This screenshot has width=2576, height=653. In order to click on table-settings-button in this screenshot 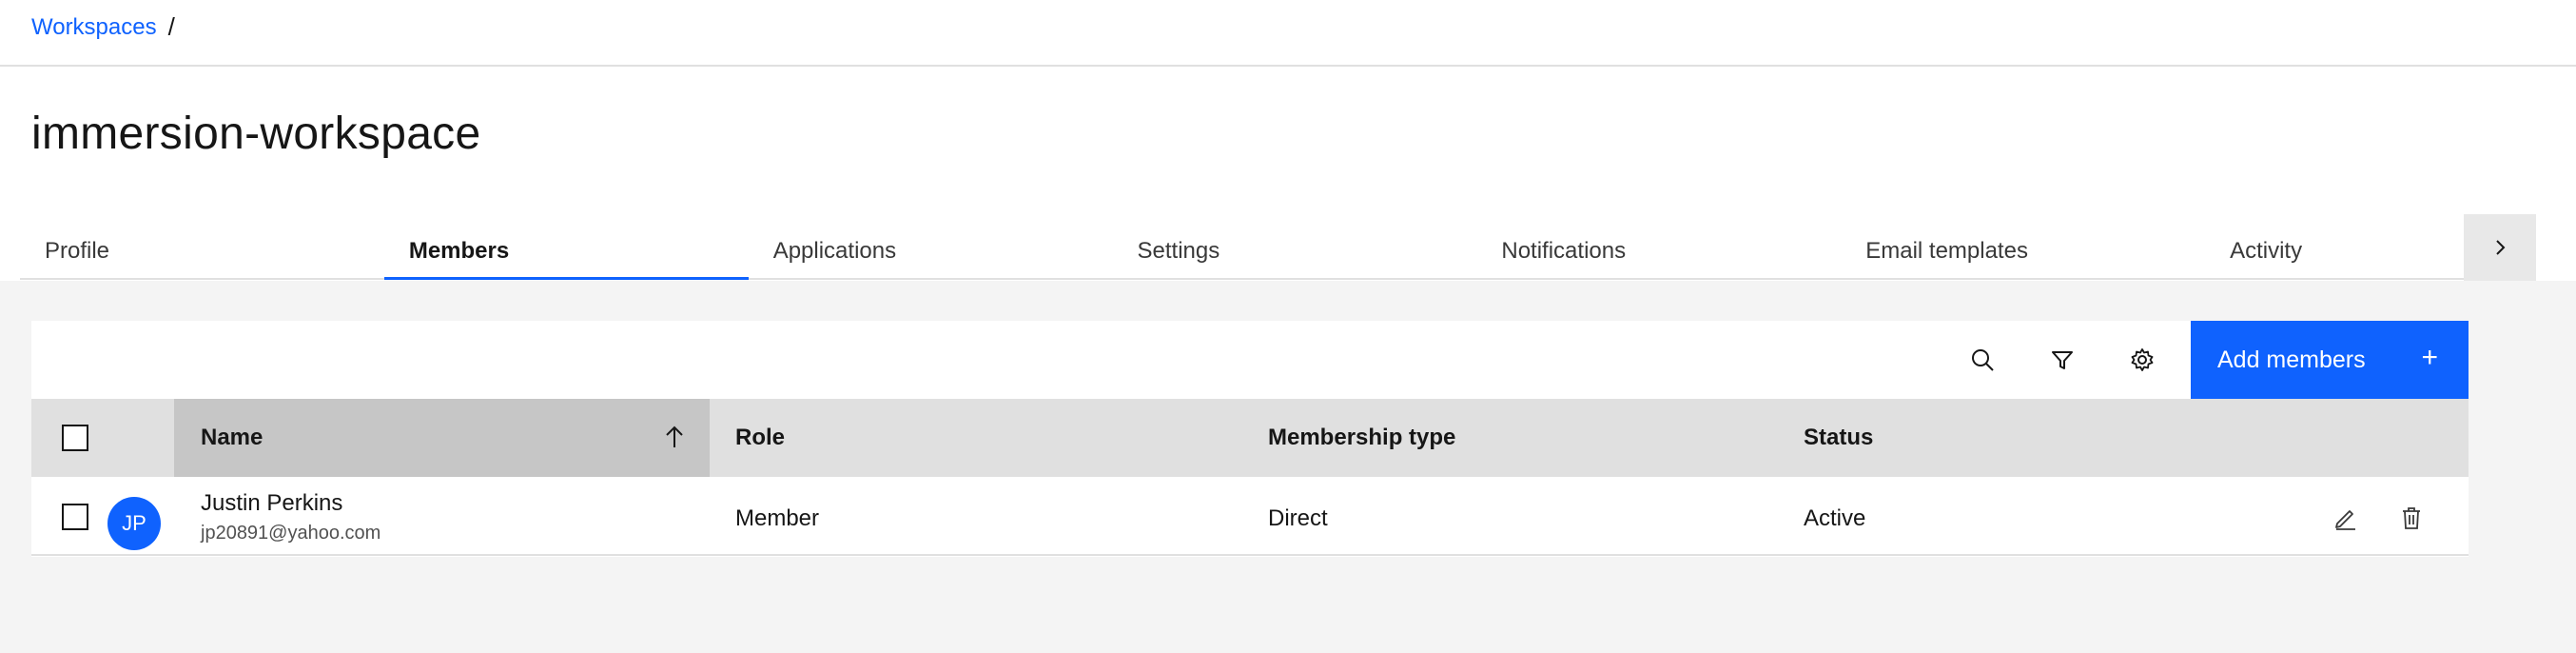, I will do `click(2142, 360)`.